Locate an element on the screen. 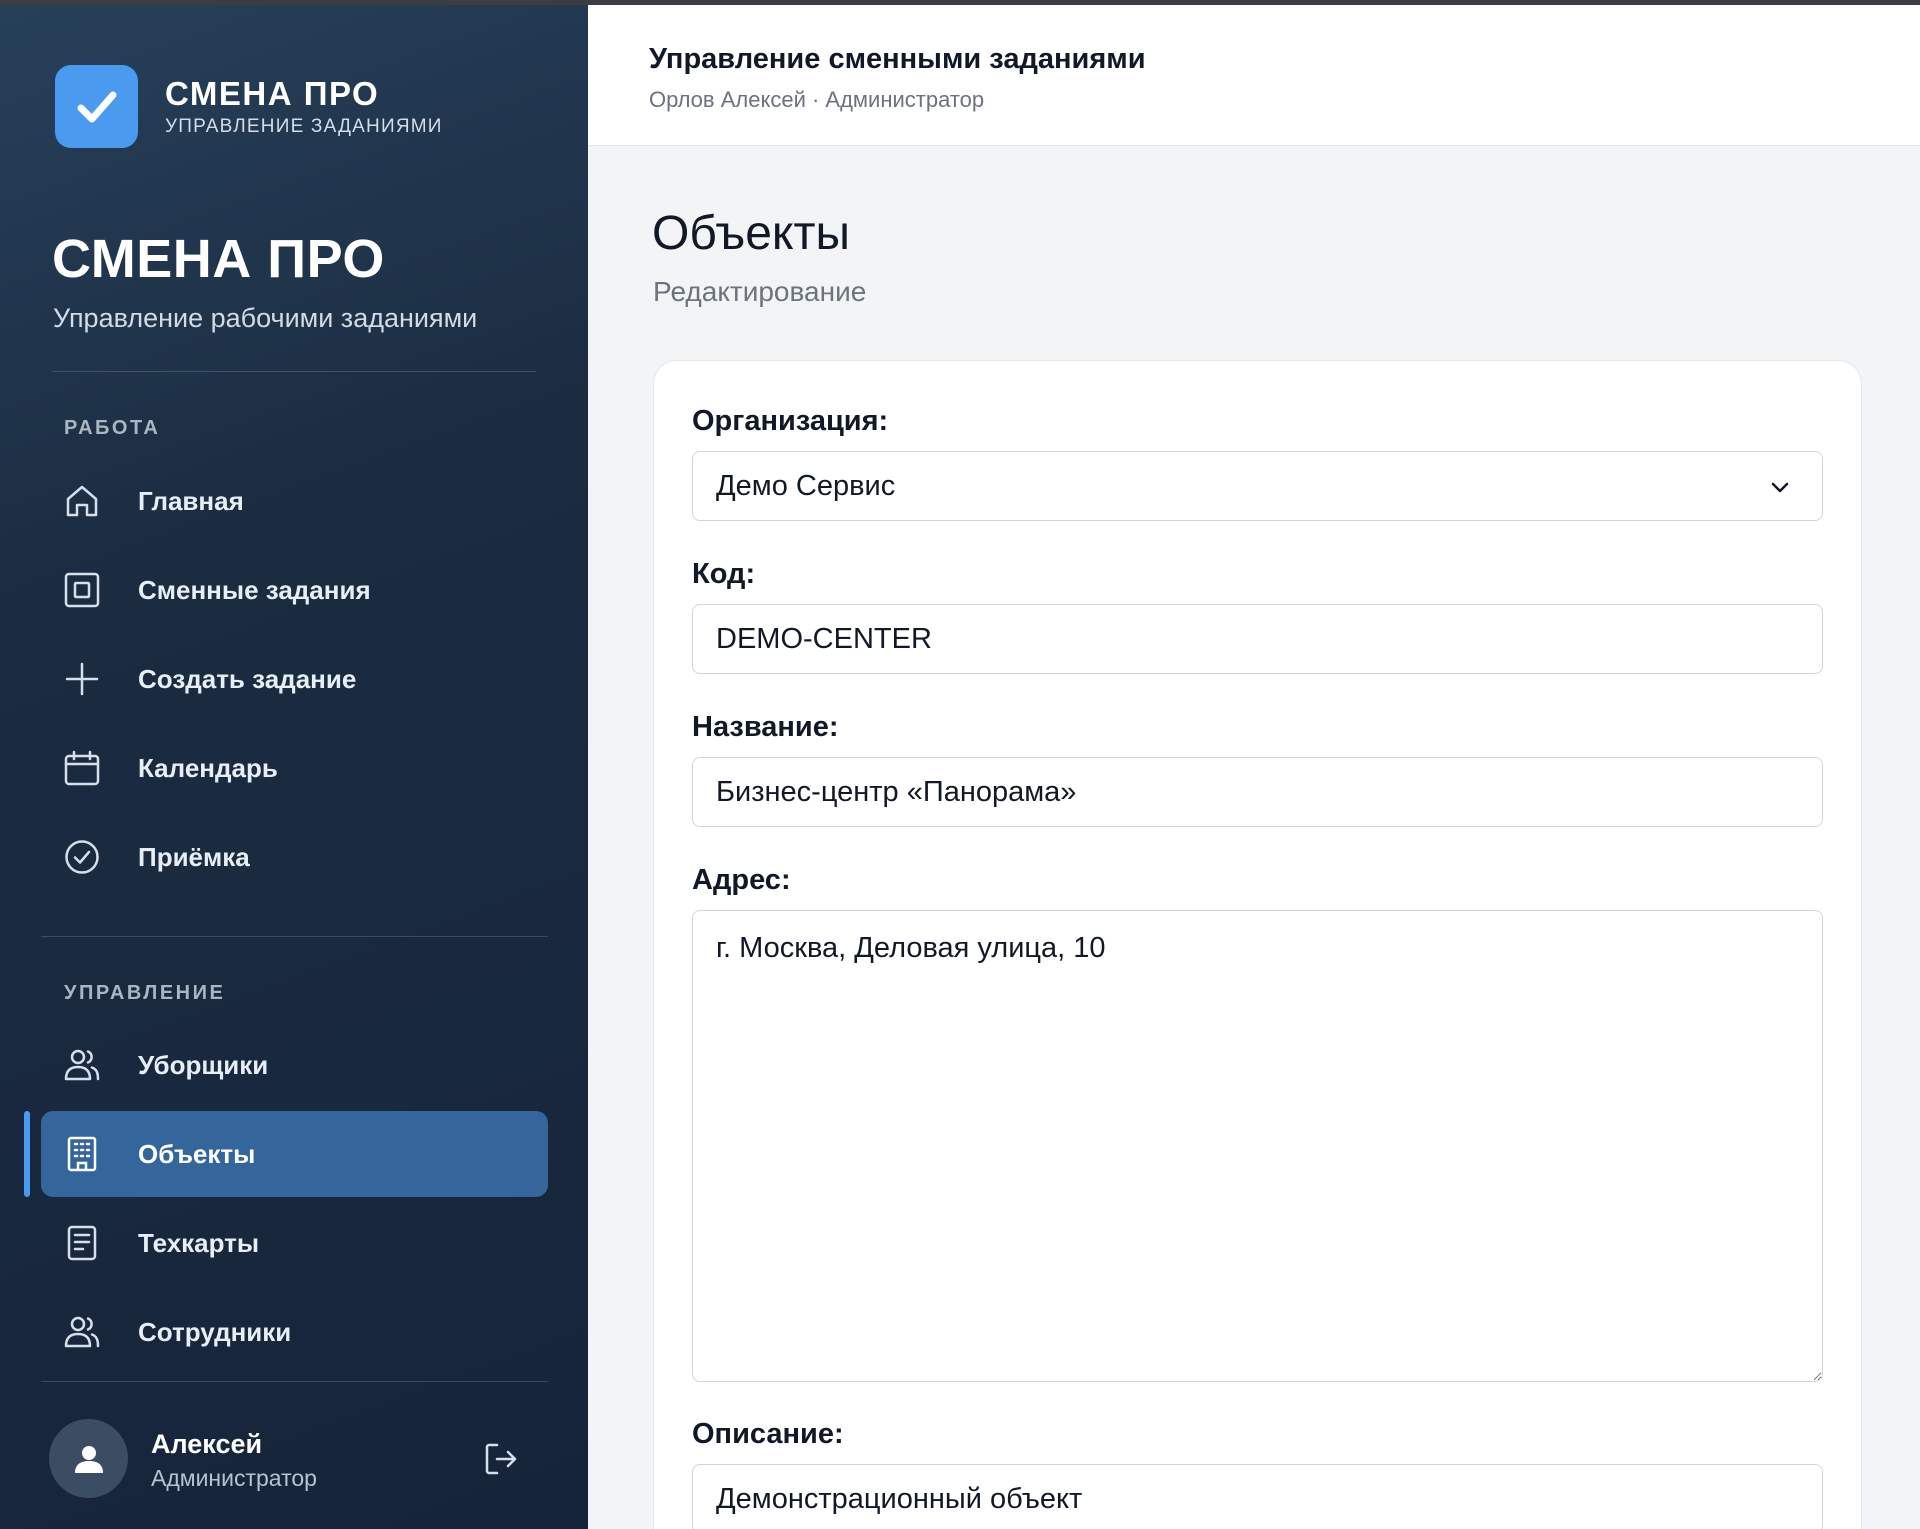  sidebar-item-label: Приёмка is located at coordinates (194, 856).